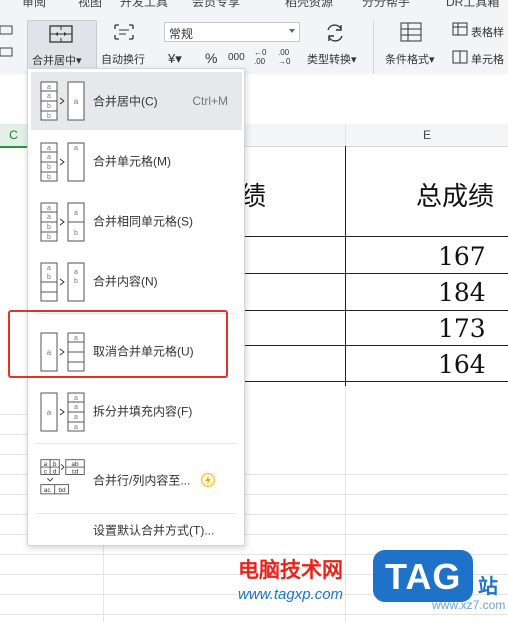 Image resolution: width=508 pixels, height=622 pixels. What do you see at coordinates (62, 477) in the screenshot?
I see `merge-row-col-icon: ab cd abcd ac bd` at bounding box center [62, 477].